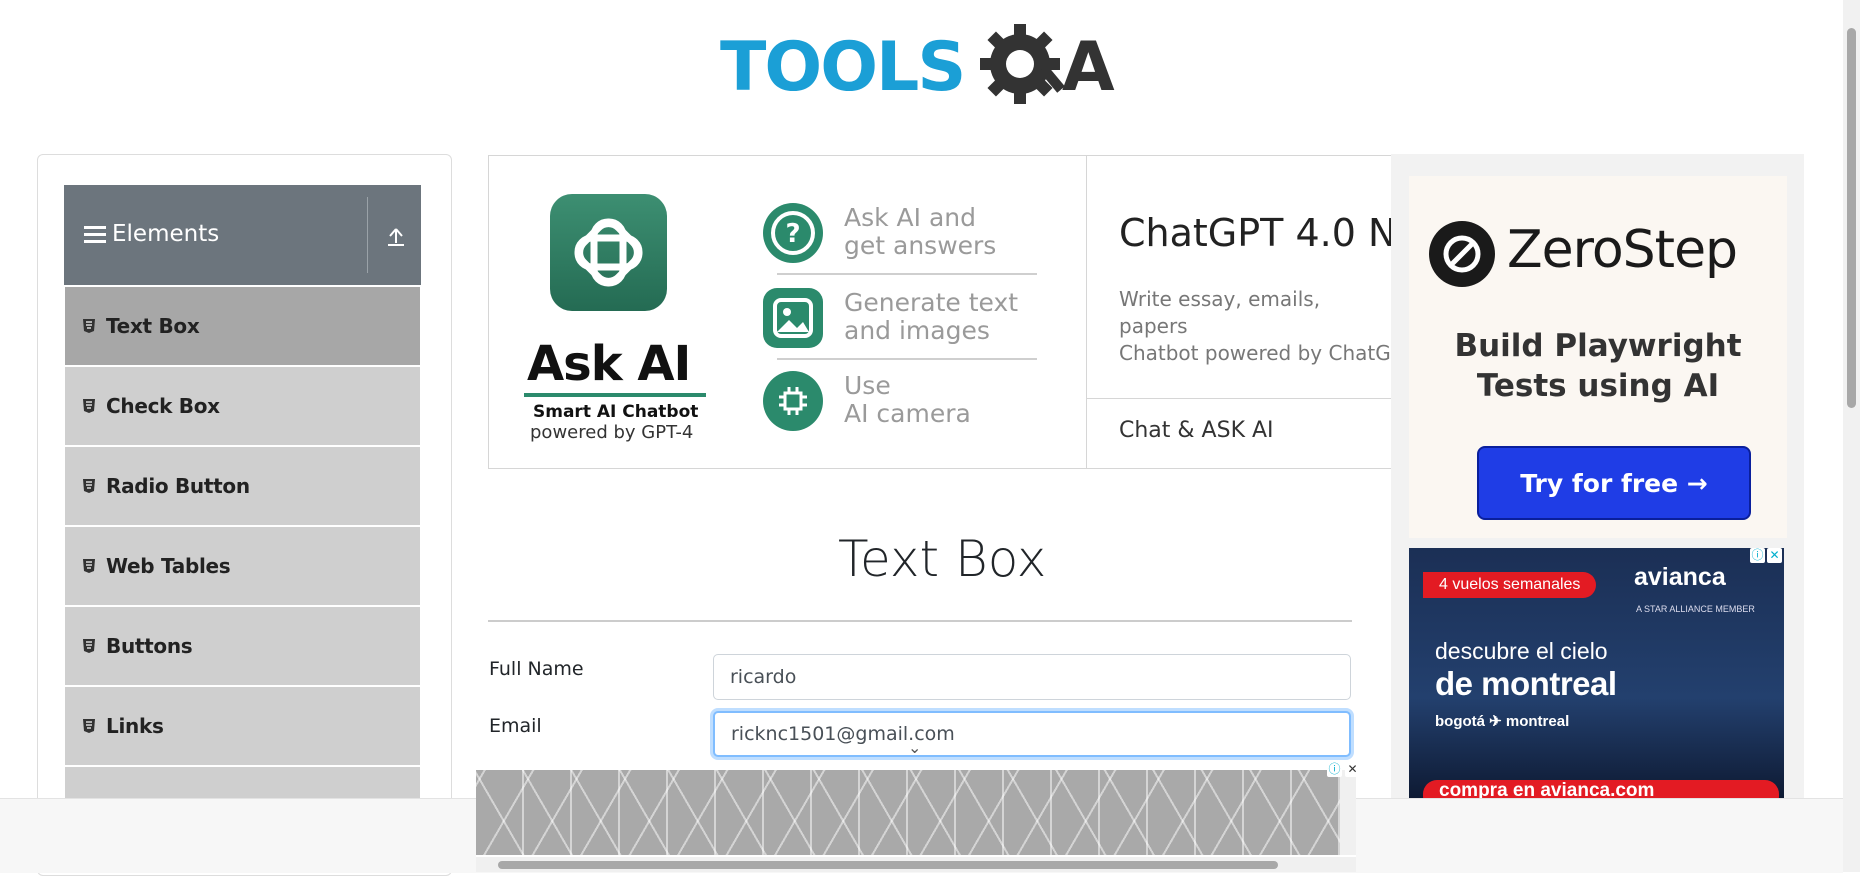  What do you see at coordinates (920, 621) in the screenshot?
I see `title-divider` at bounding box center [920, 621].